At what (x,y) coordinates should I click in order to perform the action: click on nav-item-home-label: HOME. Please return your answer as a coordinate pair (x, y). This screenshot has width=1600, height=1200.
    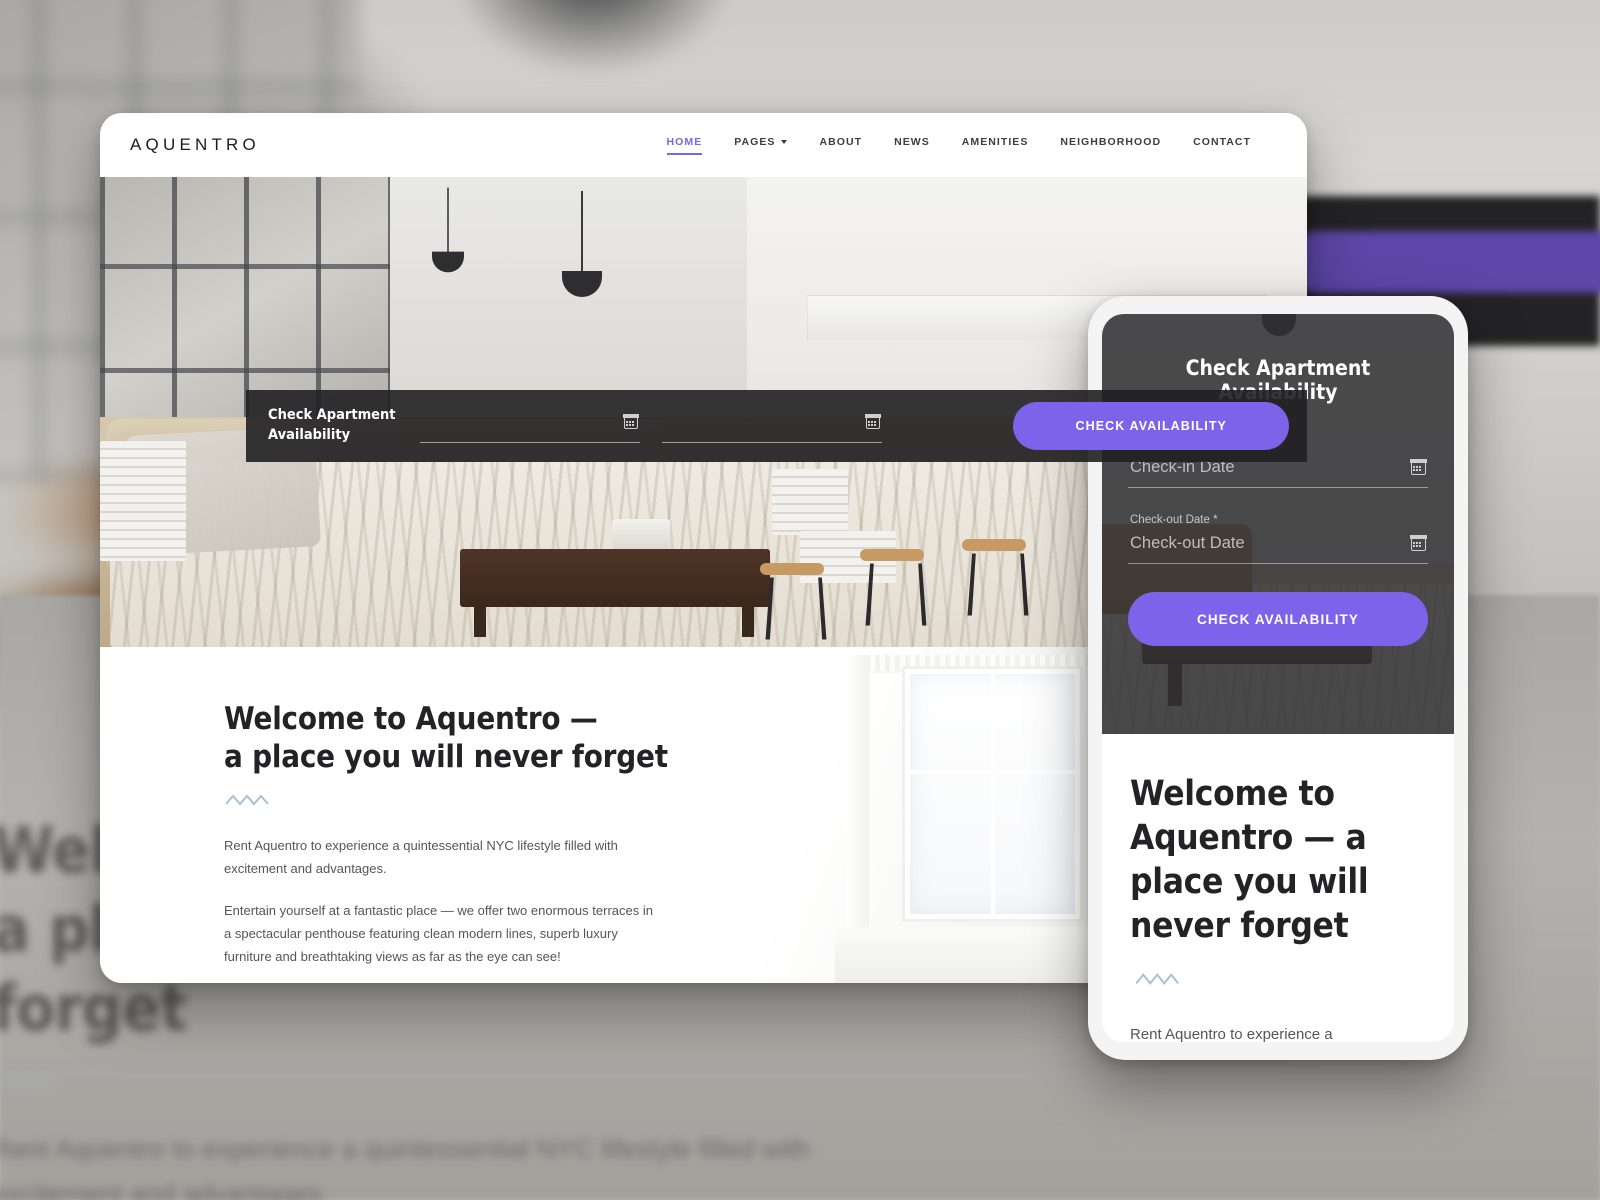
    Looking at the image, I should click on (684, 141).